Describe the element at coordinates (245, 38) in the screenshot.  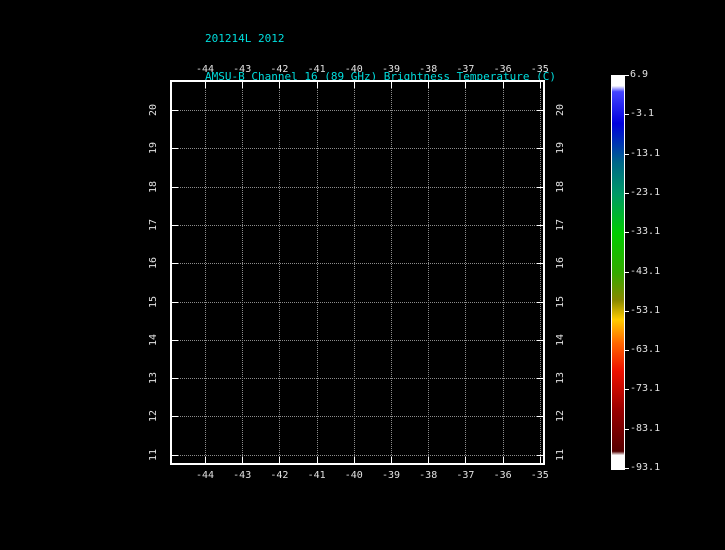
I see `header-date-line: 201214L 2012` at that location.